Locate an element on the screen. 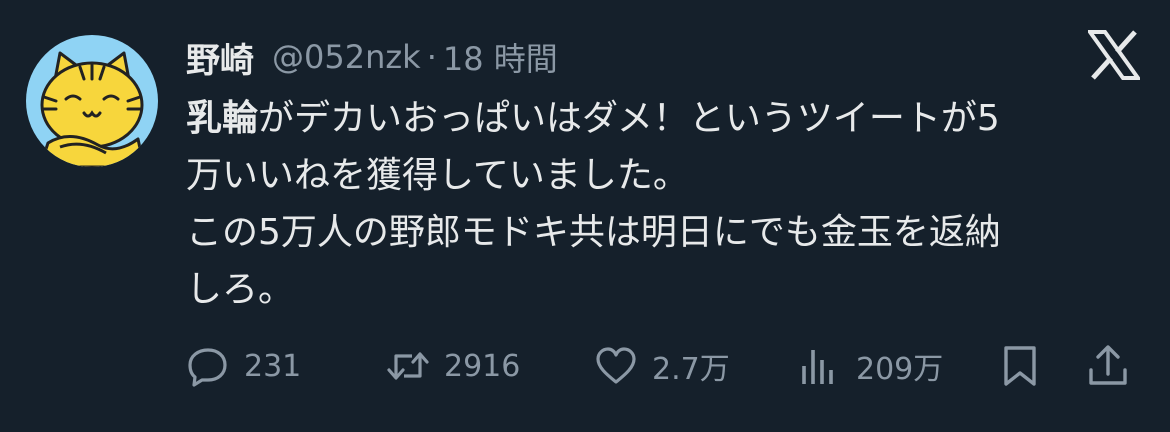 The height and width of the screenshot is (432, 1170). like-count: 2.7万 is located at coordinates (691, 369).